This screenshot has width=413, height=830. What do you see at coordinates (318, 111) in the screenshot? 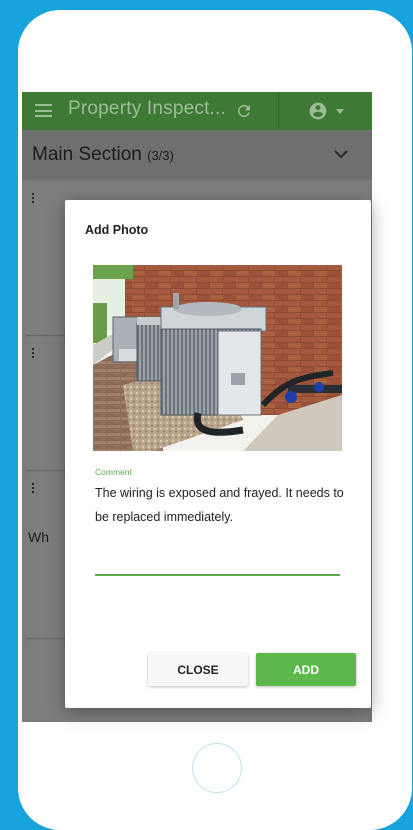
I see `account-circle-icon` at bounding box center [318, 111].